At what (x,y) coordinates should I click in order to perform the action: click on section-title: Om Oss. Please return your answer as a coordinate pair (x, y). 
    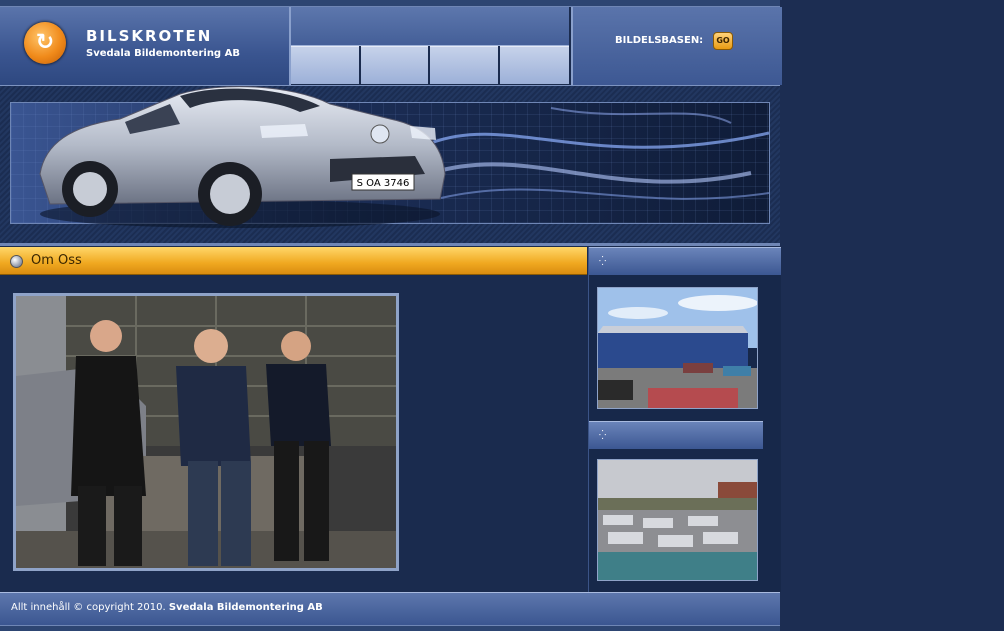
    Looking at the image, I should click on (56, 260).